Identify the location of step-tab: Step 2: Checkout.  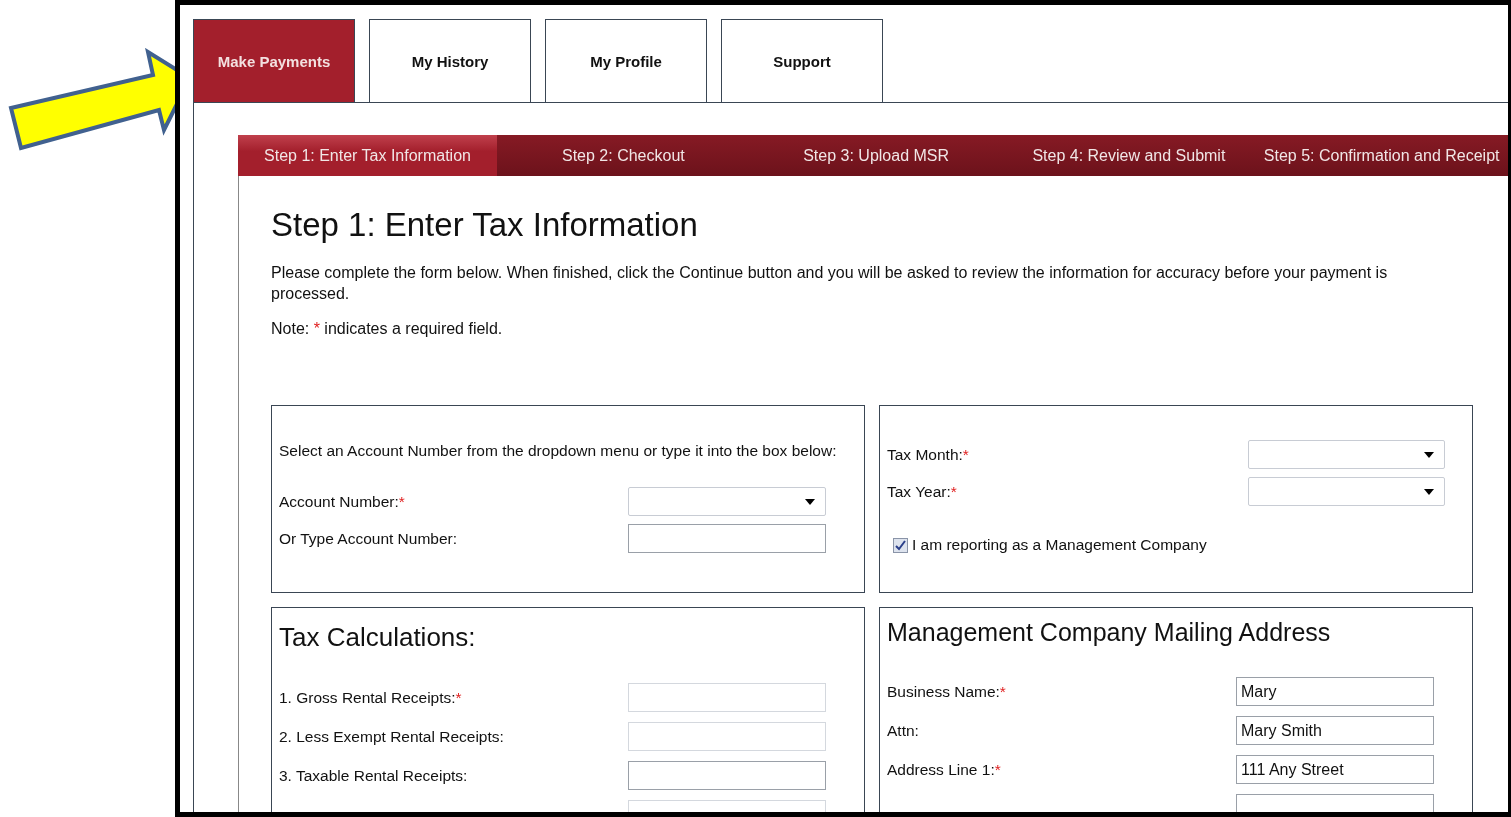
(623, 155).